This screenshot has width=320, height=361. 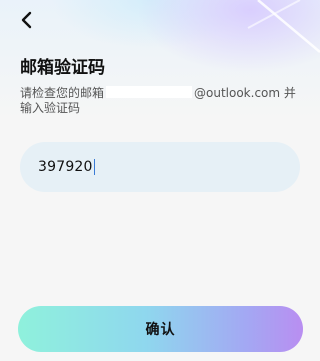 I want to click on verification-code-value: 397920, so click(x=65, y=167).